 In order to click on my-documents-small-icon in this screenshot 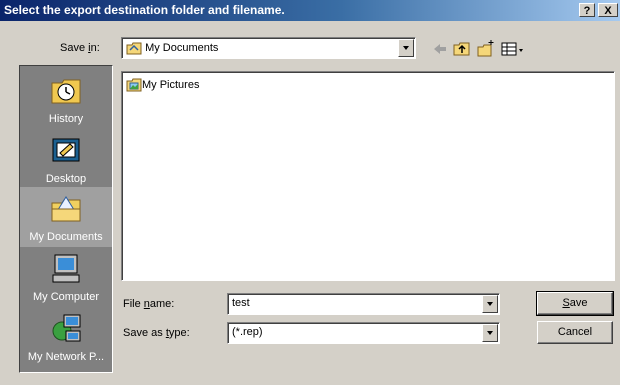, I will do `click(134, 48)`.